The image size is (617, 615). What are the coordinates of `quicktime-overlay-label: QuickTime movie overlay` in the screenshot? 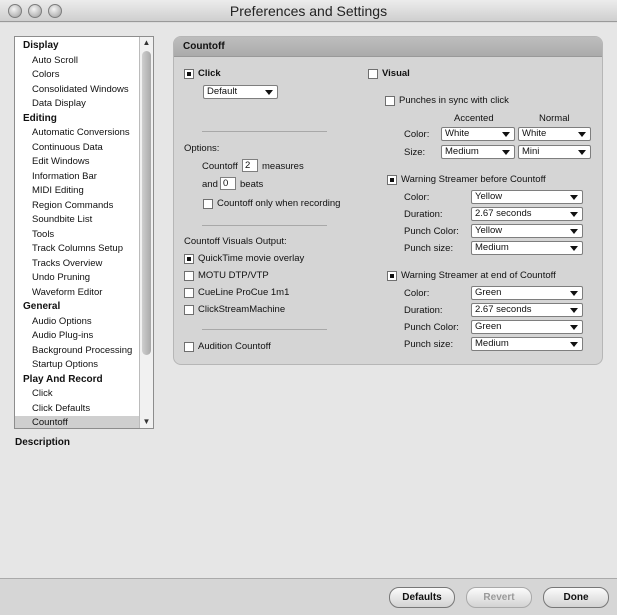 It's located at (251, 258).